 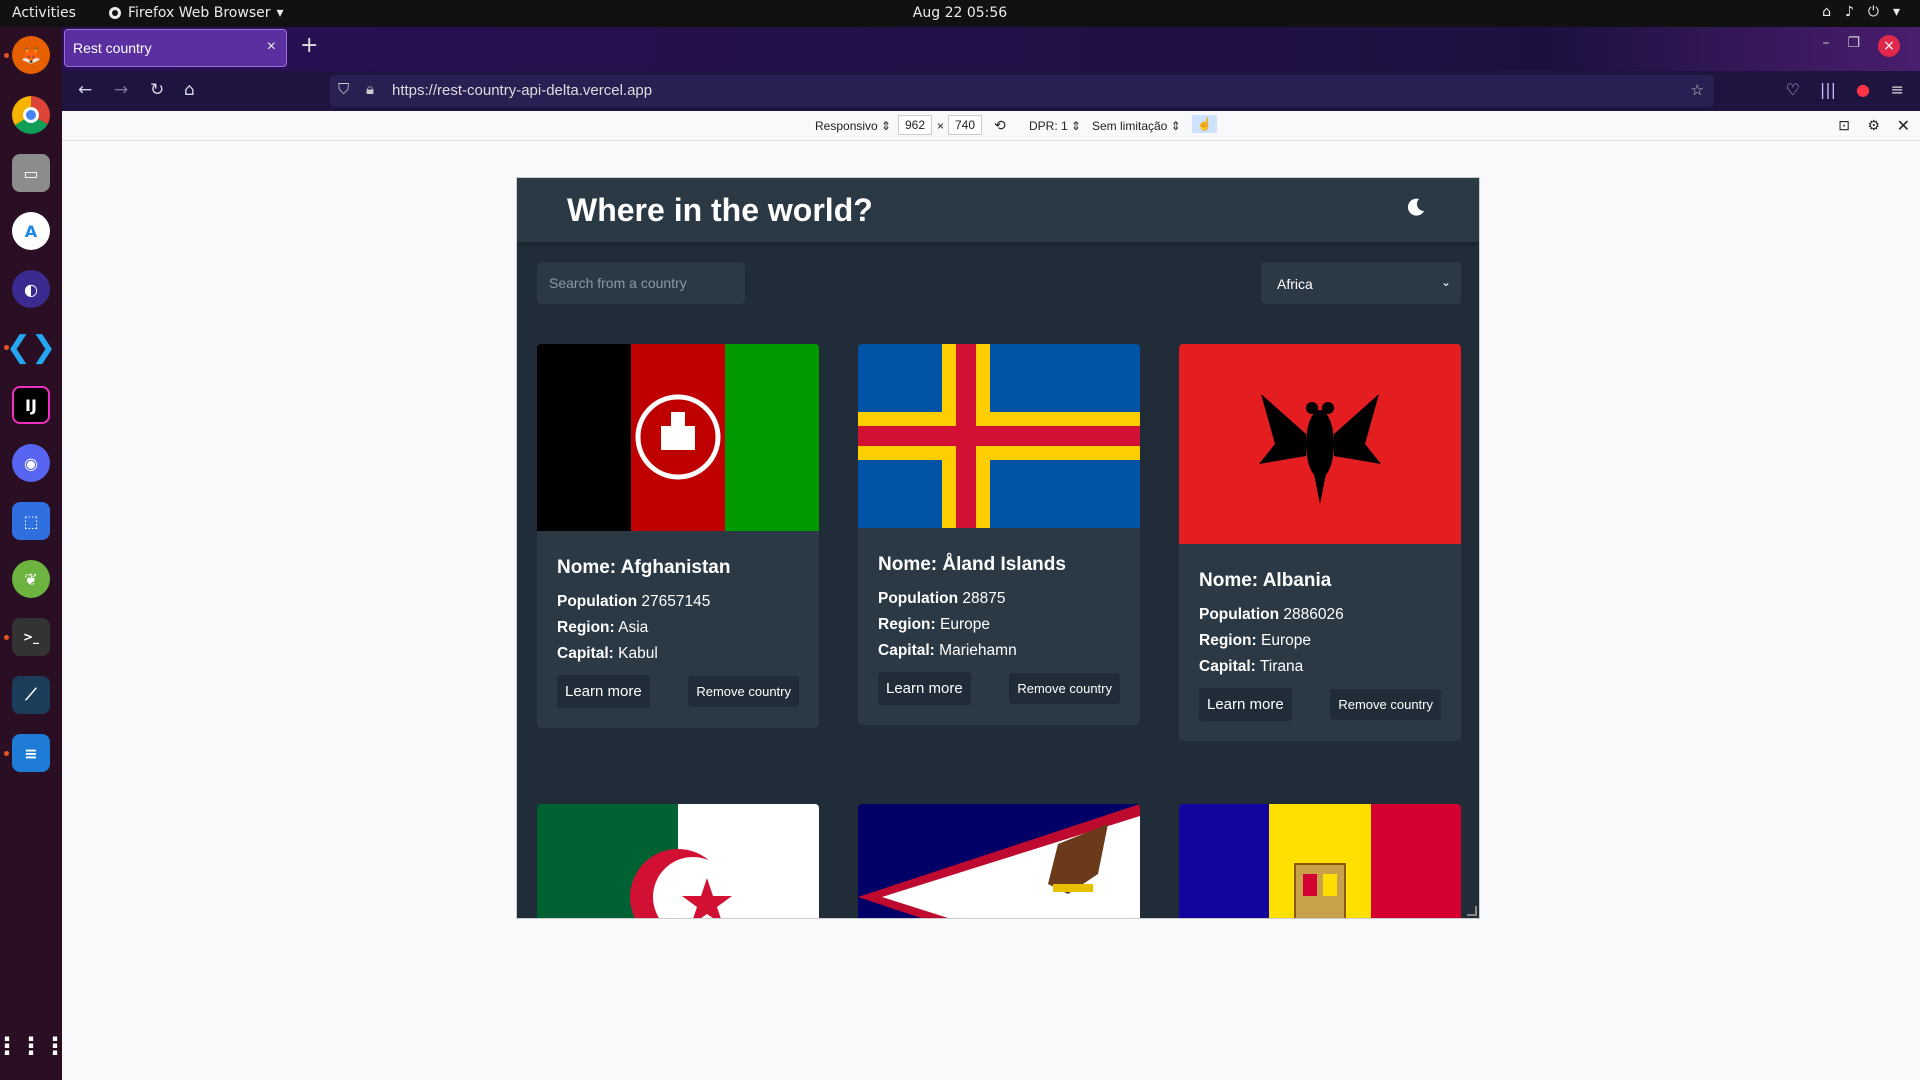 I want to click on andorra-flag, so click(x=1320, y=861).